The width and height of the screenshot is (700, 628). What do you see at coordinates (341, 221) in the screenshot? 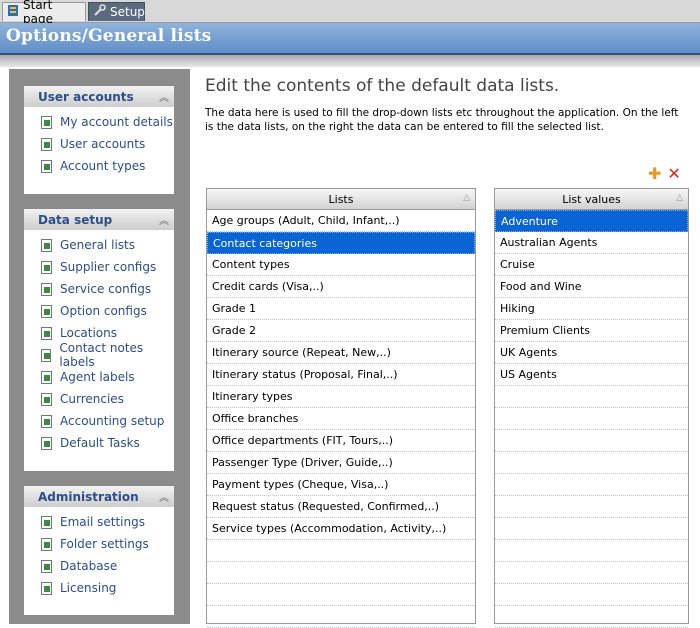
I see `list-item: Age groups (Adult, Child, Infant,..)` at bounding box center [341, 221].